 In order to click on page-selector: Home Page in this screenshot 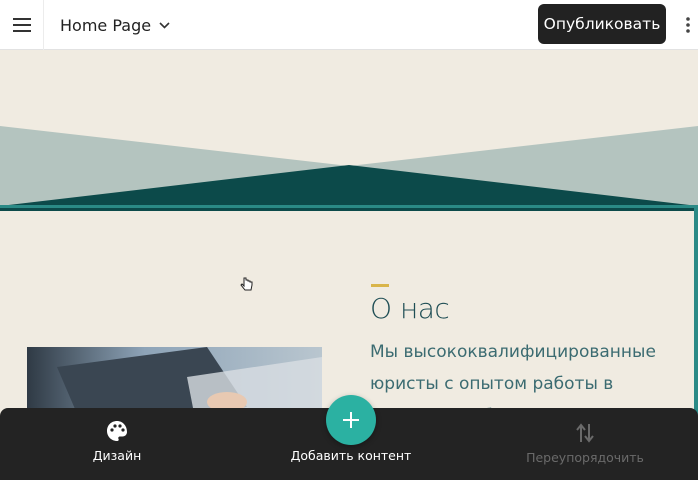, I will do `click(115, 25)`.